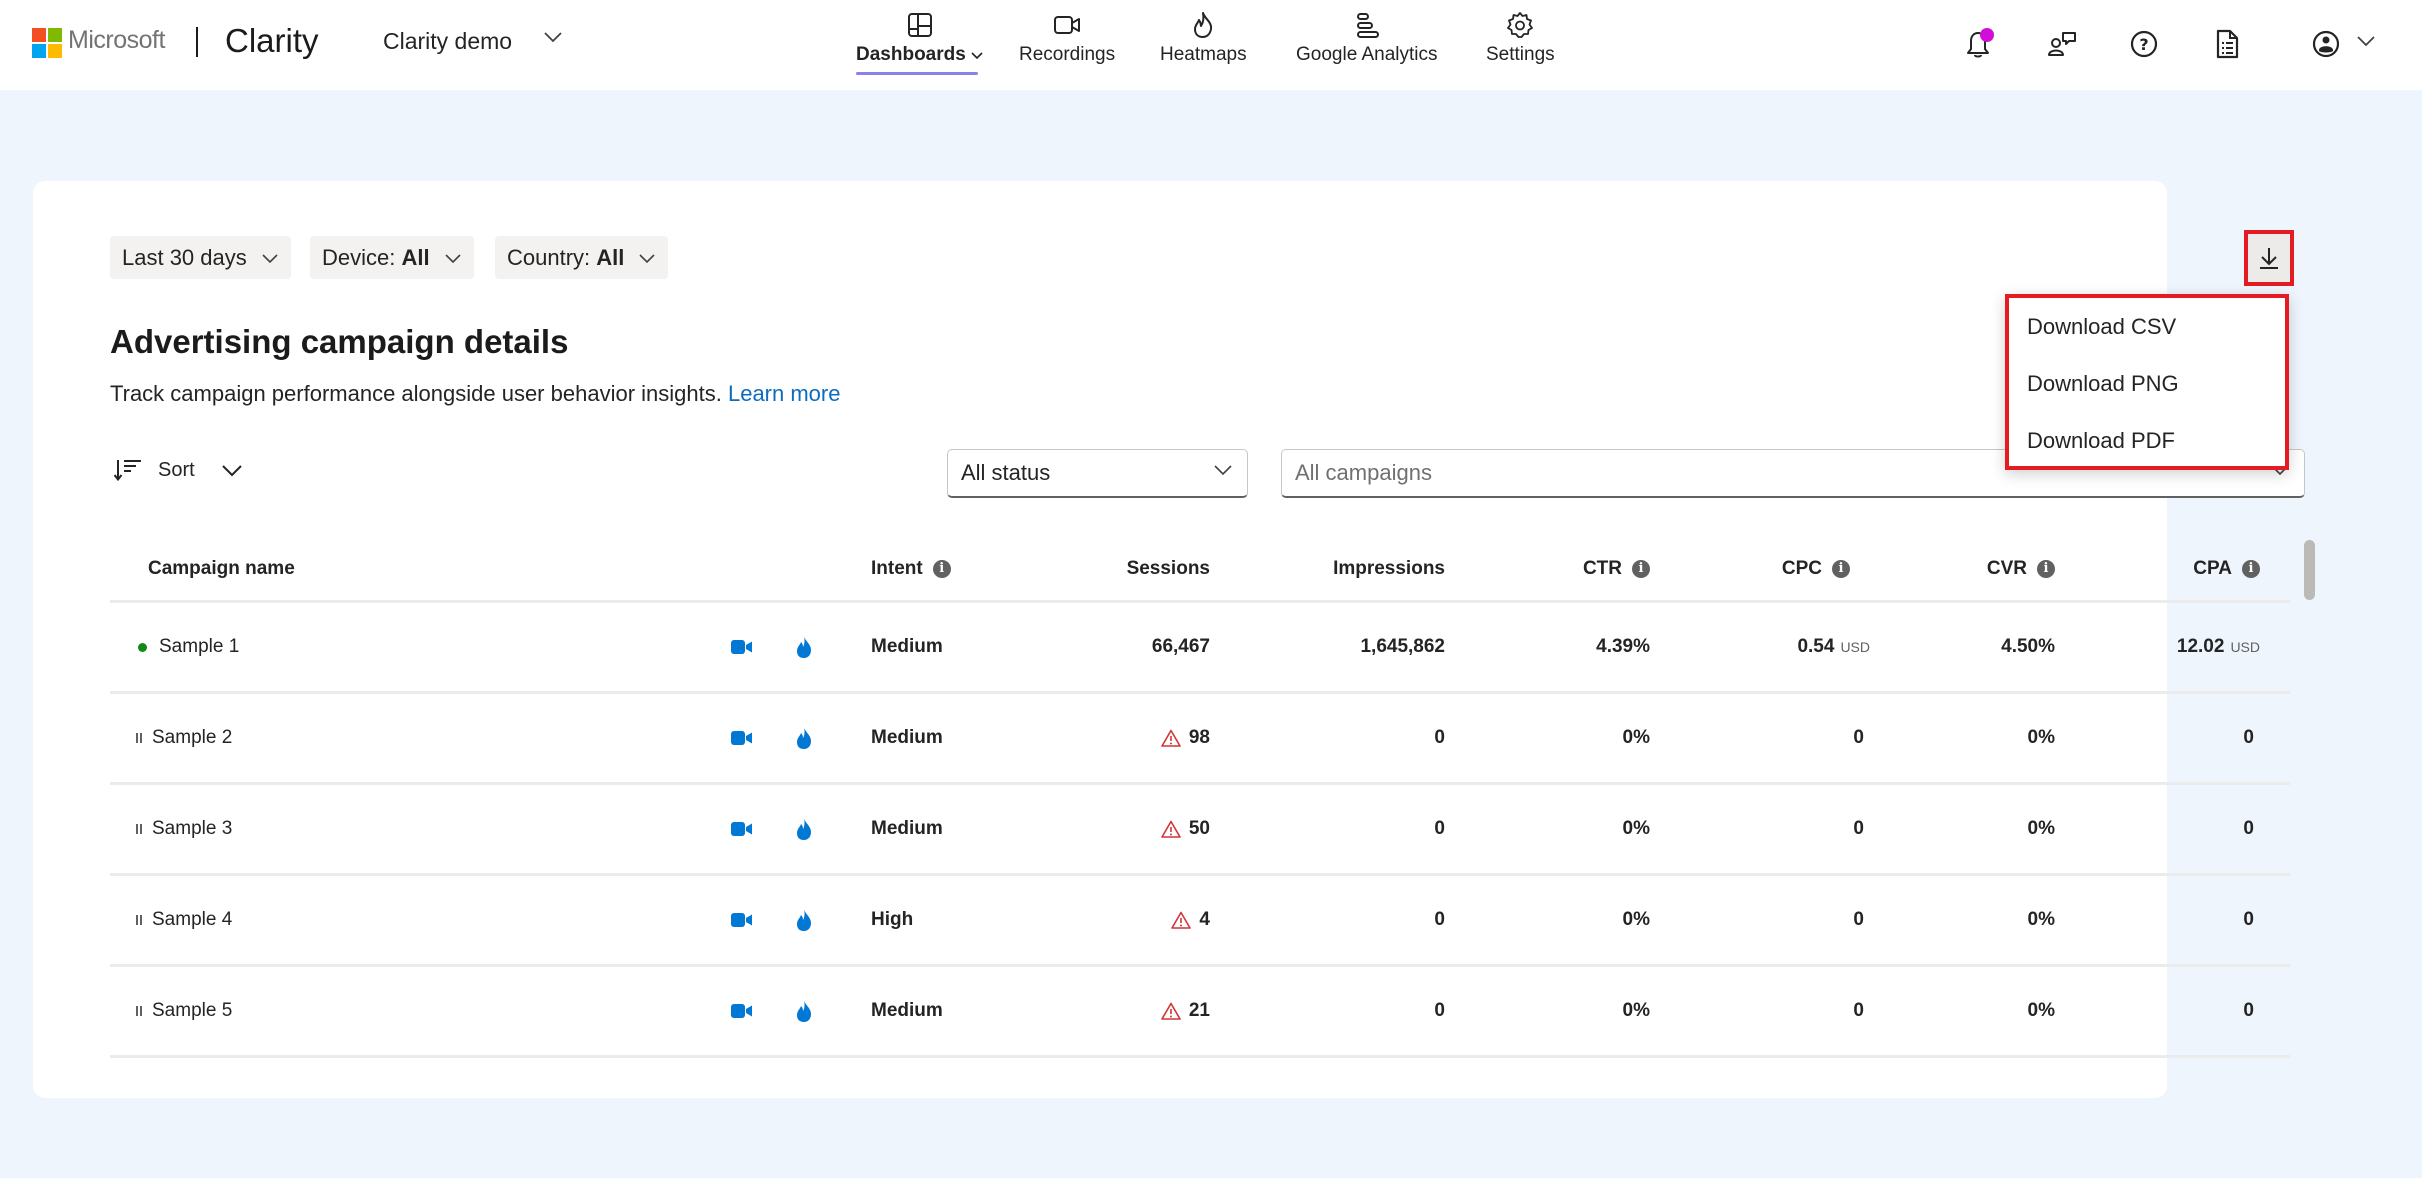  I want to click on country-filter-label: Country: All, so click(566, 257).